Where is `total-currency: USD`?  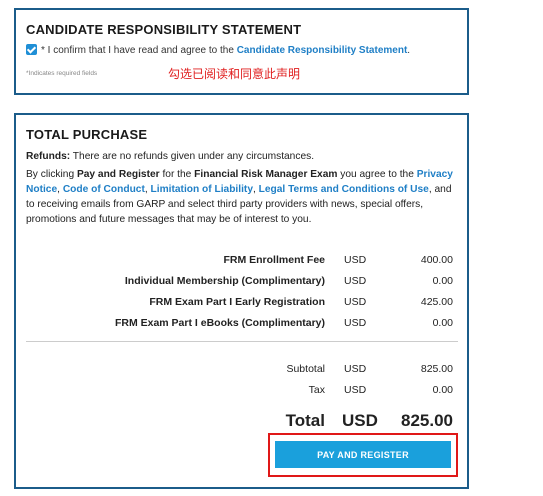 total-currency: USD is located at coordinates (360, 420).